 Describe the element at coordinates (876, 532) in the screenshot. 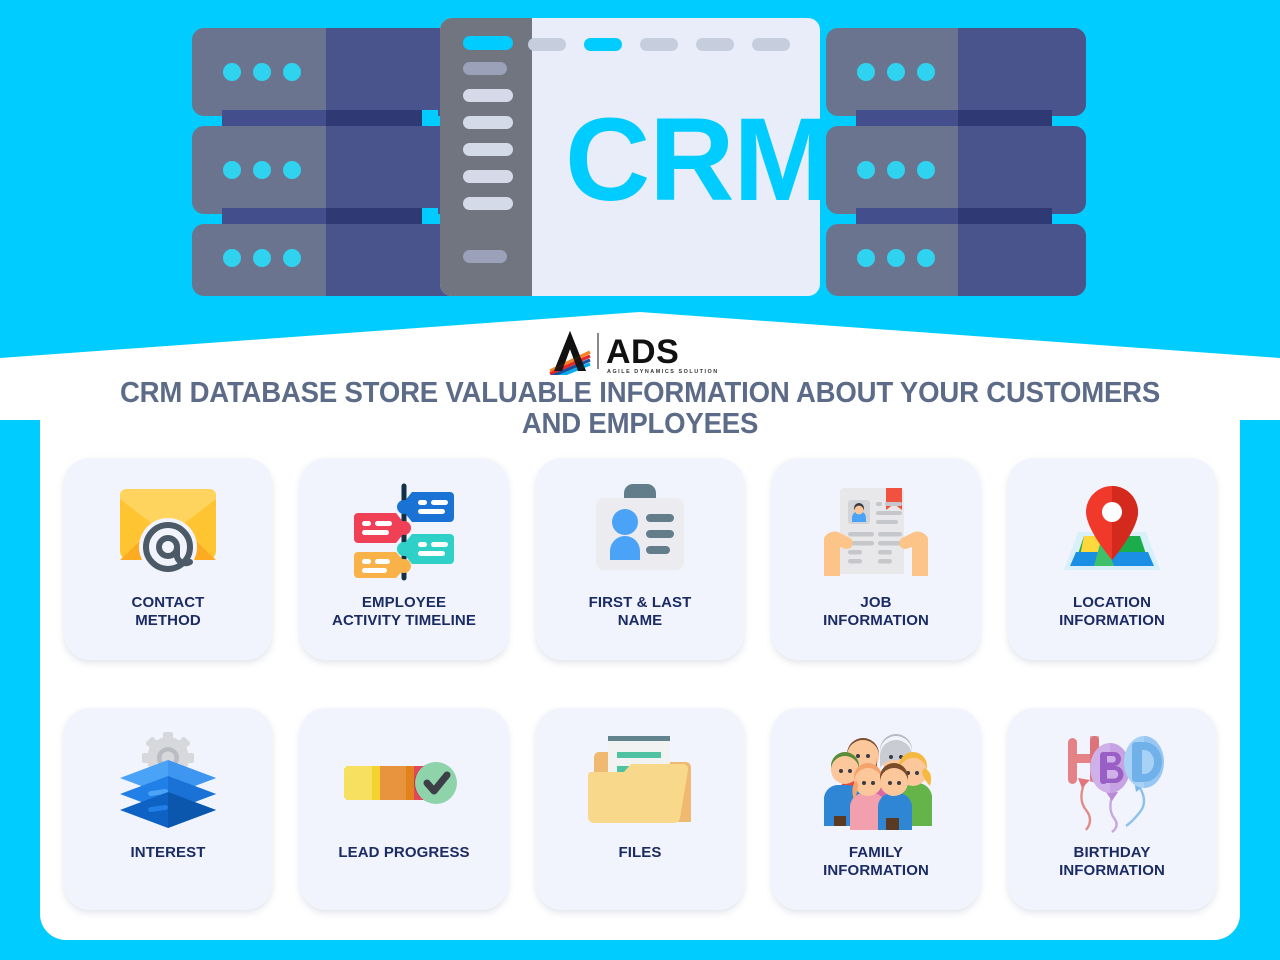

I see `resume-hands-icon` at that location.